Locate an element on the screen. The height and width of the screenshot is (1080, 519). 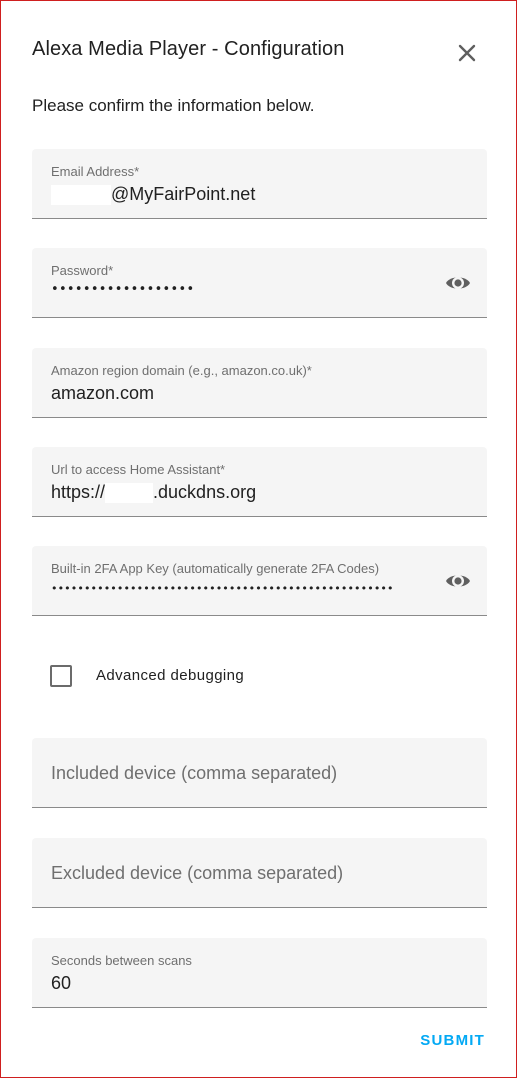
scan-interval-field: Seconds between scans 60 is located at coordinates (259, 973).